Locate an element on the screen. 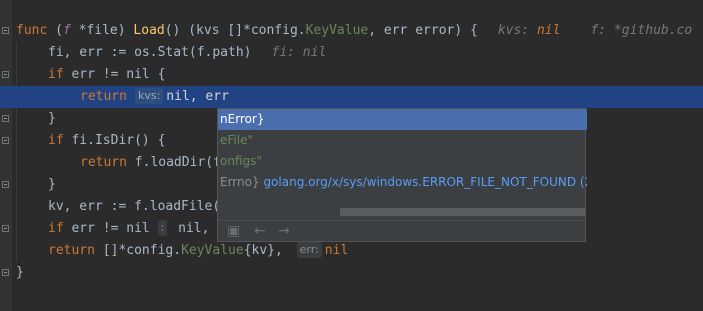  forward-arrow-icon: → is located at coordinates (284, 231).